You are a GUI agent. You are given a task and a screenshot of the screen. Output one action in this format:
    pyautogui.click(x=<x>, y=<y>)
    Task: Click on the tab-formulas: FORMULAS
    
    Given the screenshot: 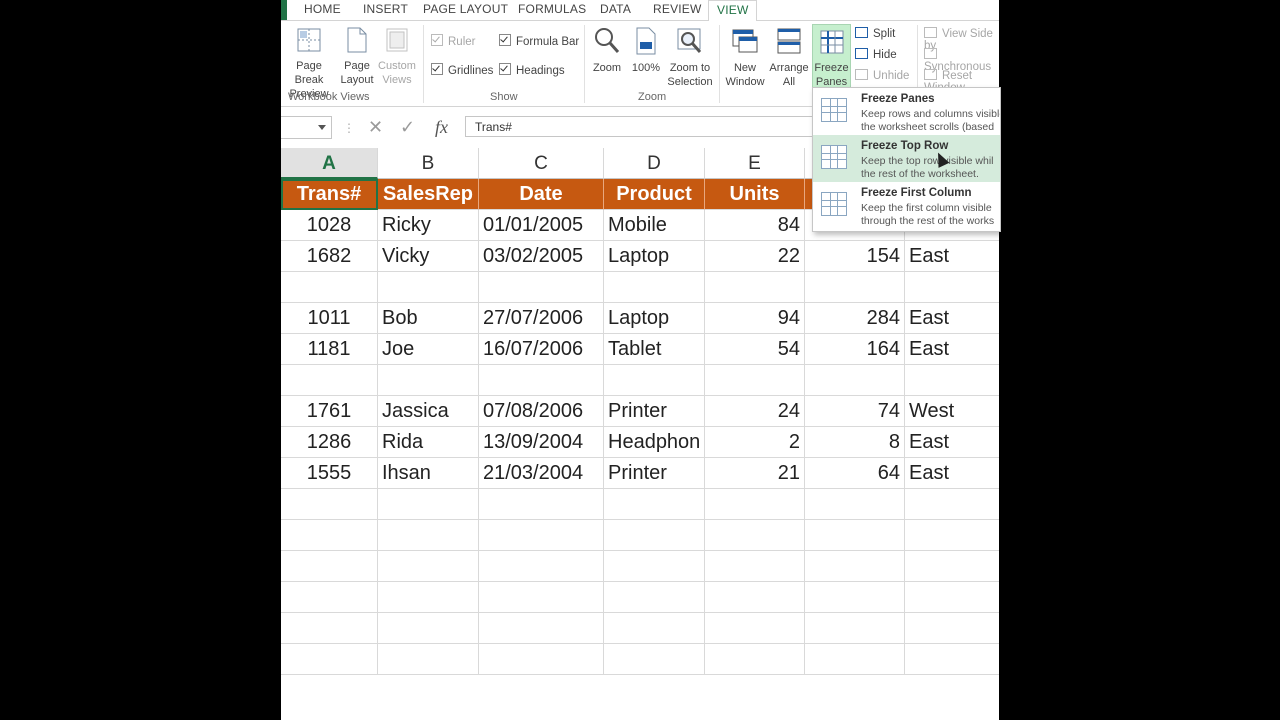 What is the action you would take?
    pyautogui.click(x=552, y=9)
    